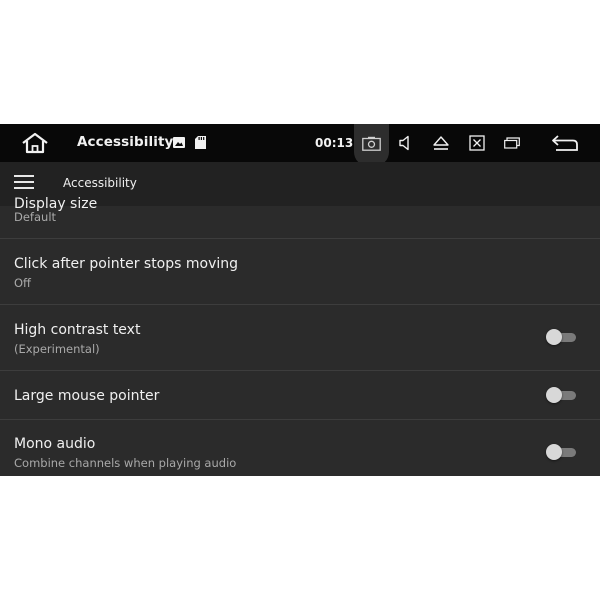  What do you see at coordinates (300, 217) in the screenshot?
I see `list-item-display-size: Display size Default` at bounding box center [300, 217].